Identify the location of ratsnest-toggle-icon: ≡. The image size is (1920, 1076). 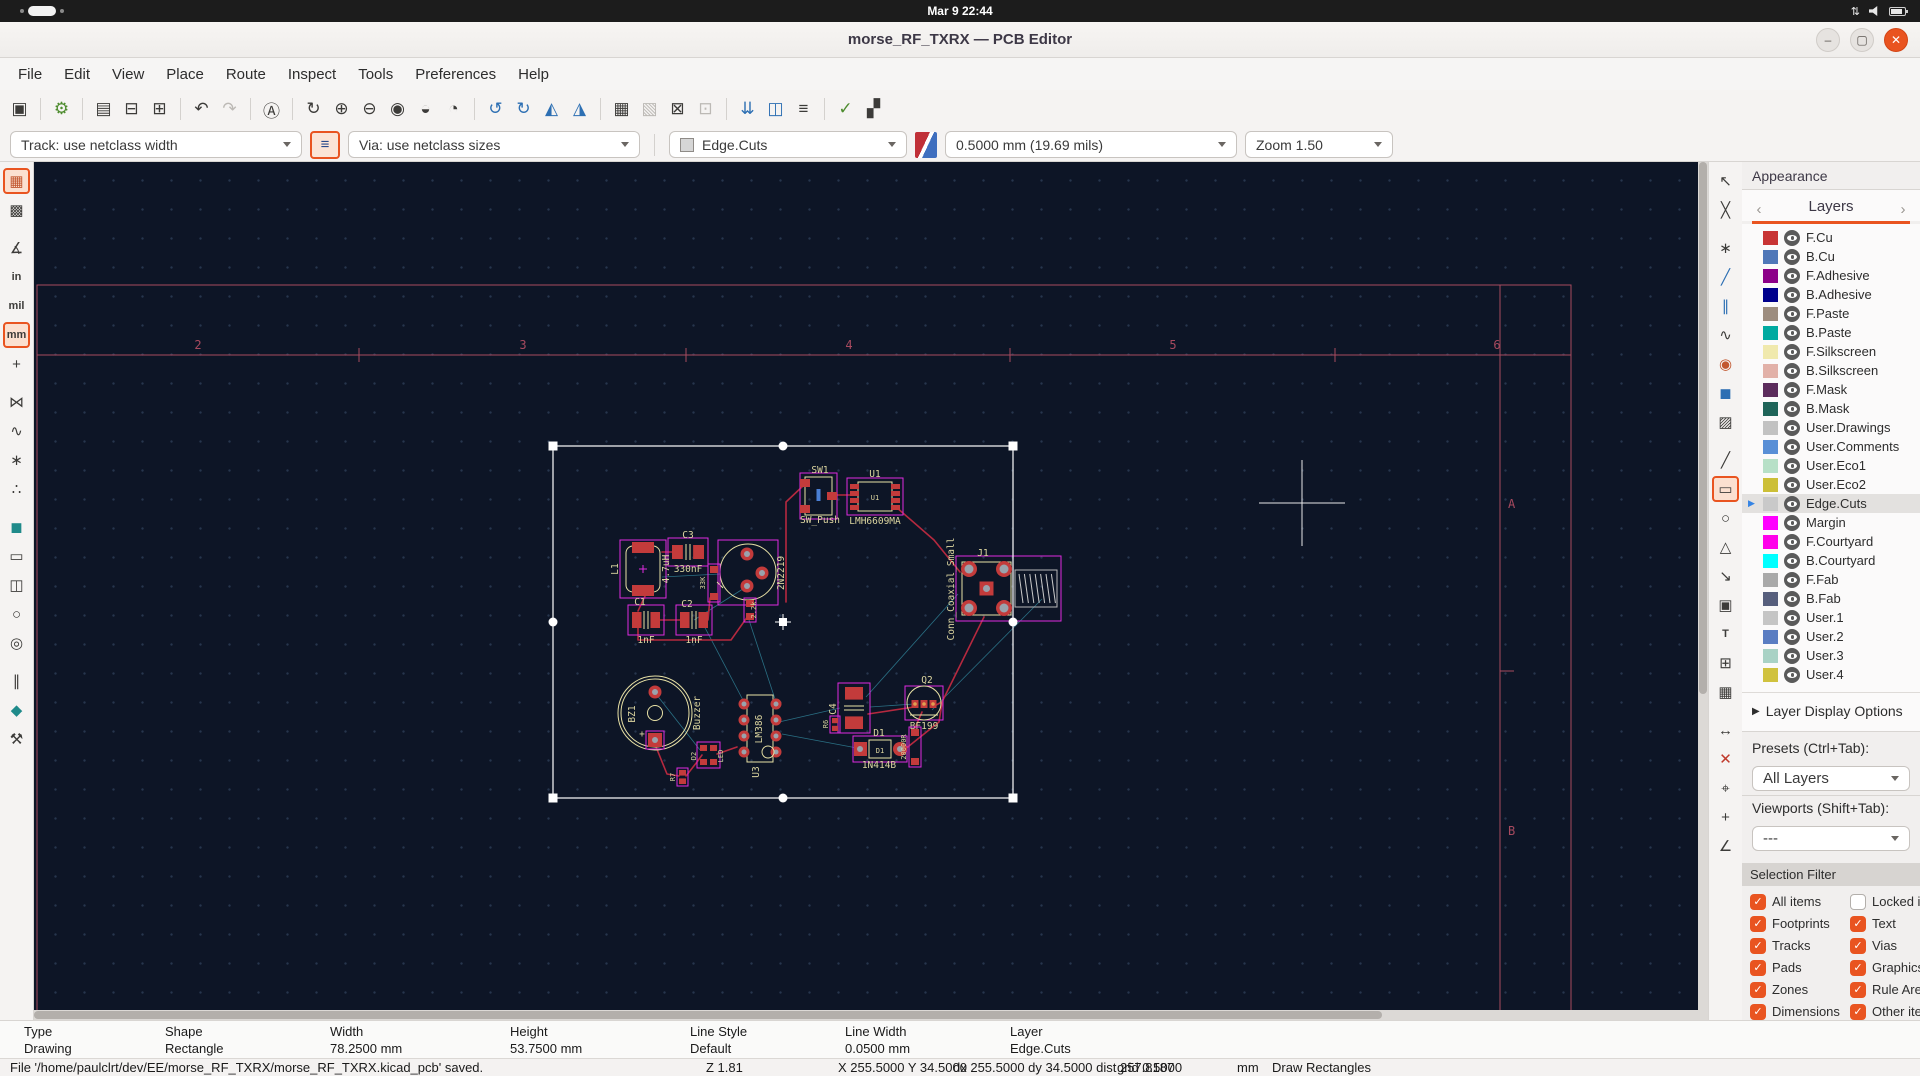
(803, 109).